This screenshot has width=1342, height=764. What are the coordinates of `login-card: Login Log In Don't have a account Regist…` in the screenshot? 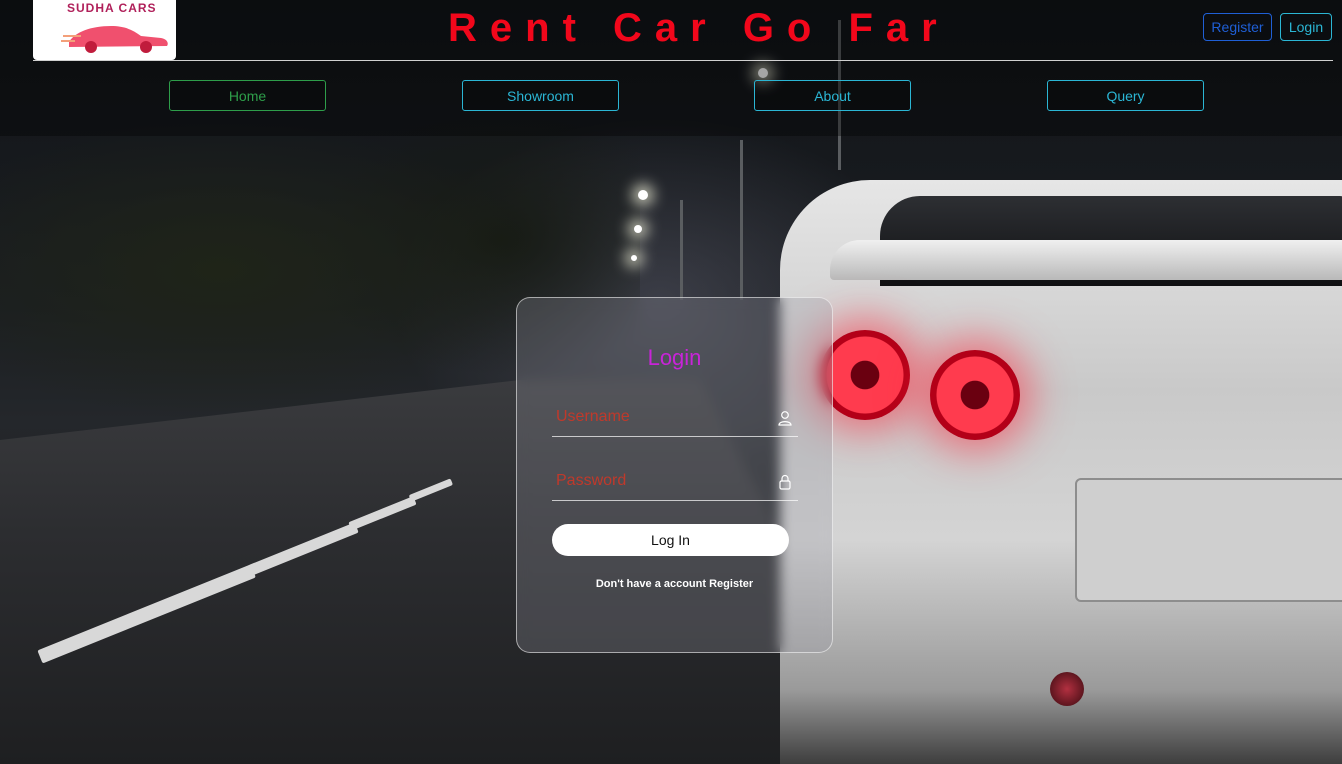 It's located at (674, 475).